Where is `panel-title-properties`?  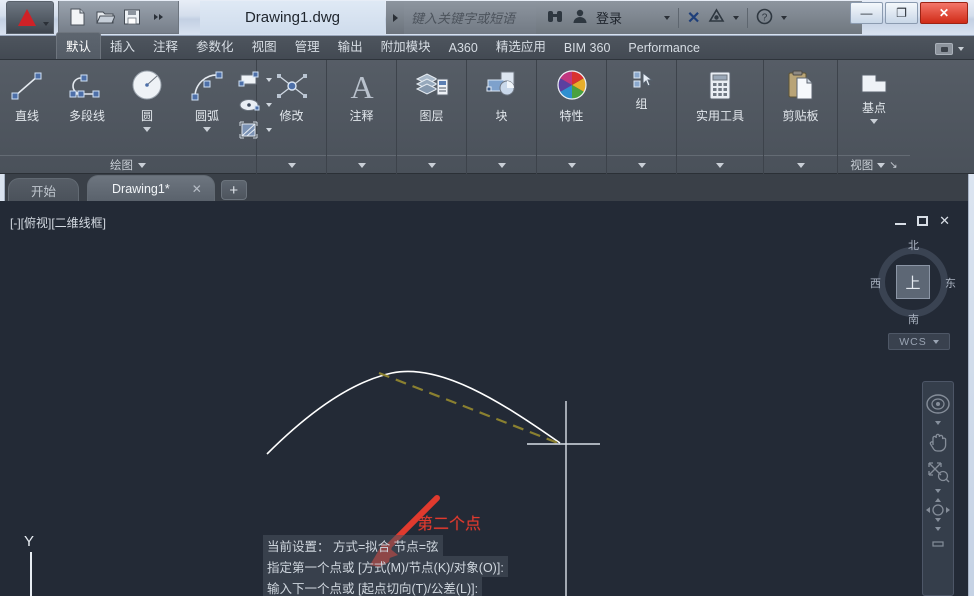 panel-title-properties is located at coordinates (571, 164).